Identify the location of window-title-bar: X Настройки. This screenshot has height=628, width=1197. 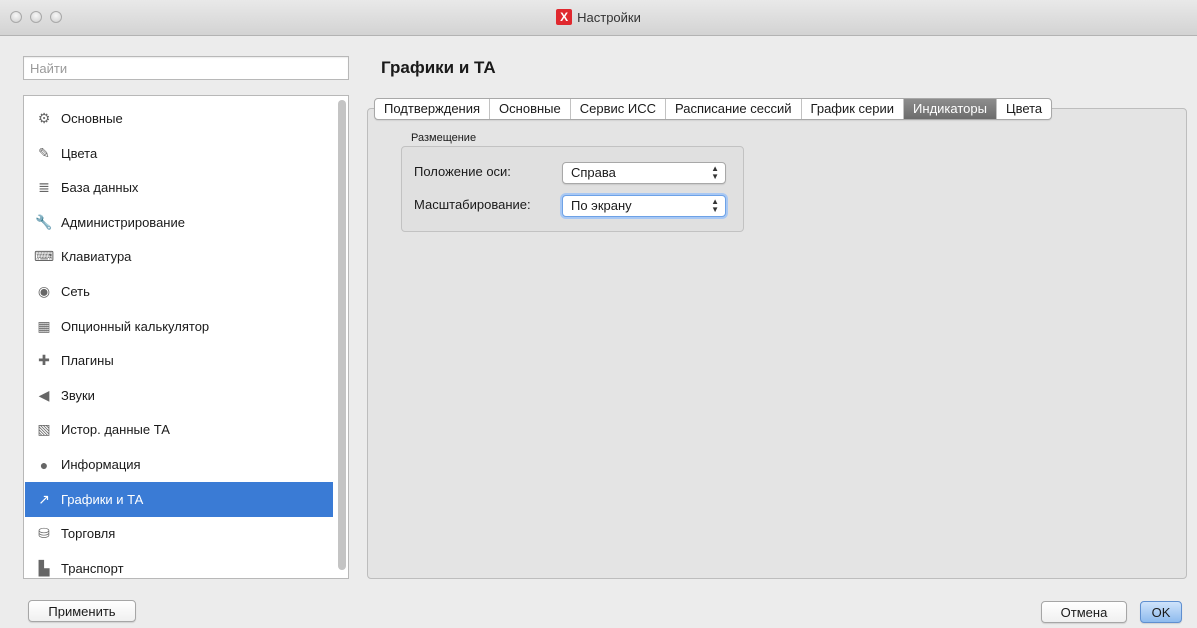
(598, 18).